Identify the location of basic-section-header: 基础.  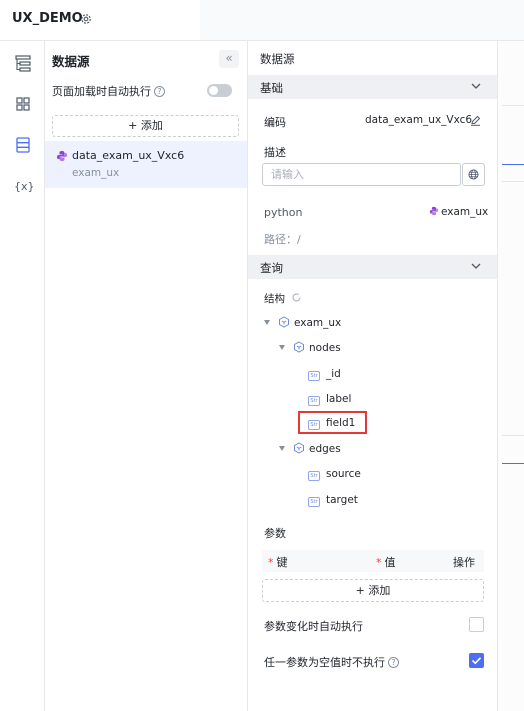
(372, 87).